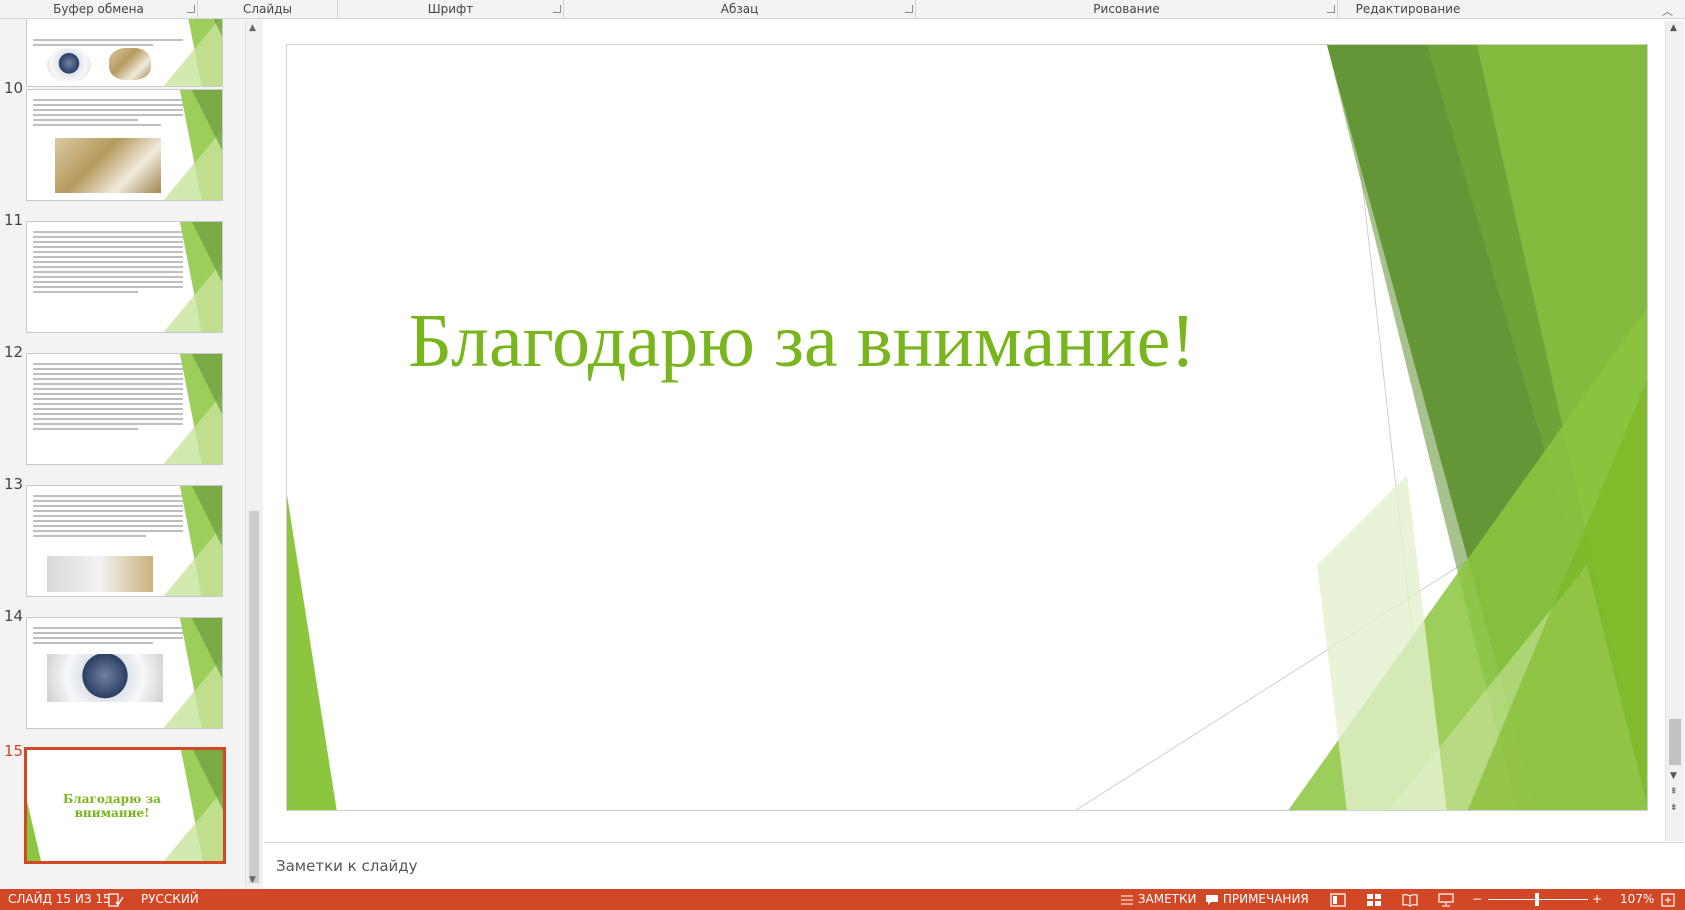 This screenshot has width=1685, height=910. I want to click on notes-toggle: ЗАМЕТКИ, so click(1158, 899).